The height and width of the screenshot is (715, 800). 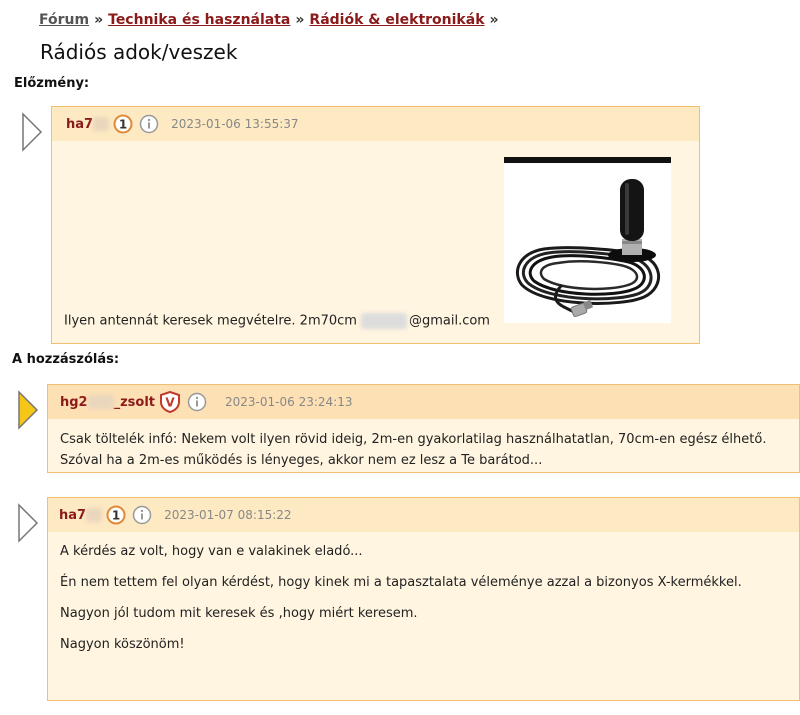 What do you see at coordinates (383, 321) in the screenshot?
I see `email-redacted` at bounding box center [383, 321].